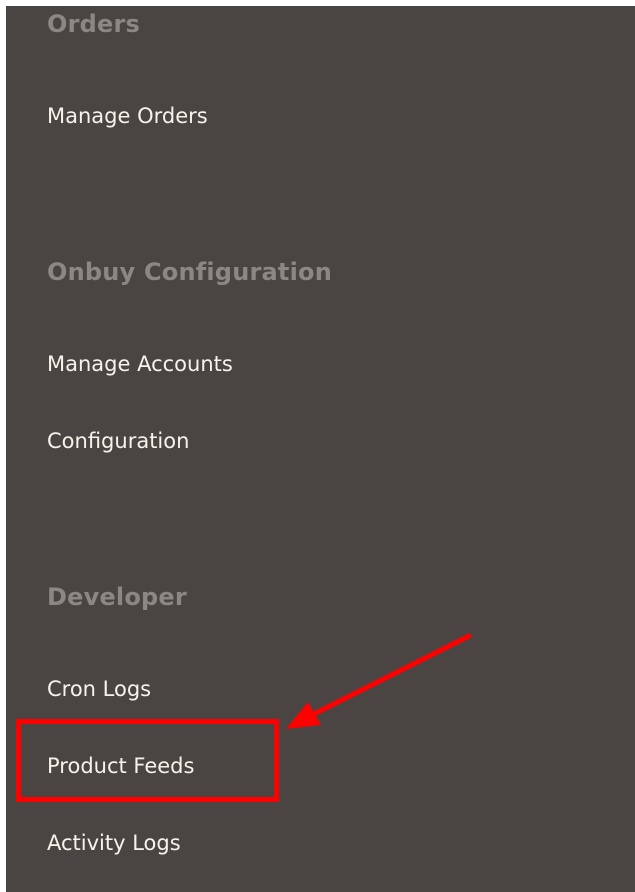 This screenshot has width=635, height=892. Describe the element at coordinates (114, 843) in the screenshot. I see `menu-item-activity-logs: Activity Logs` at that location.